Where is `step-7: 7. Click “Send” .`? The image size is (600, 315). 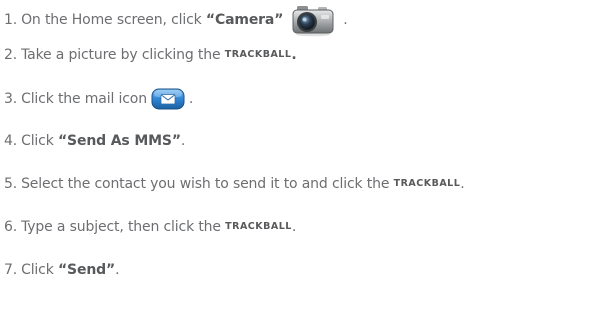 step-7: 7. Click “Send” . is located at coordinates (62, 270).